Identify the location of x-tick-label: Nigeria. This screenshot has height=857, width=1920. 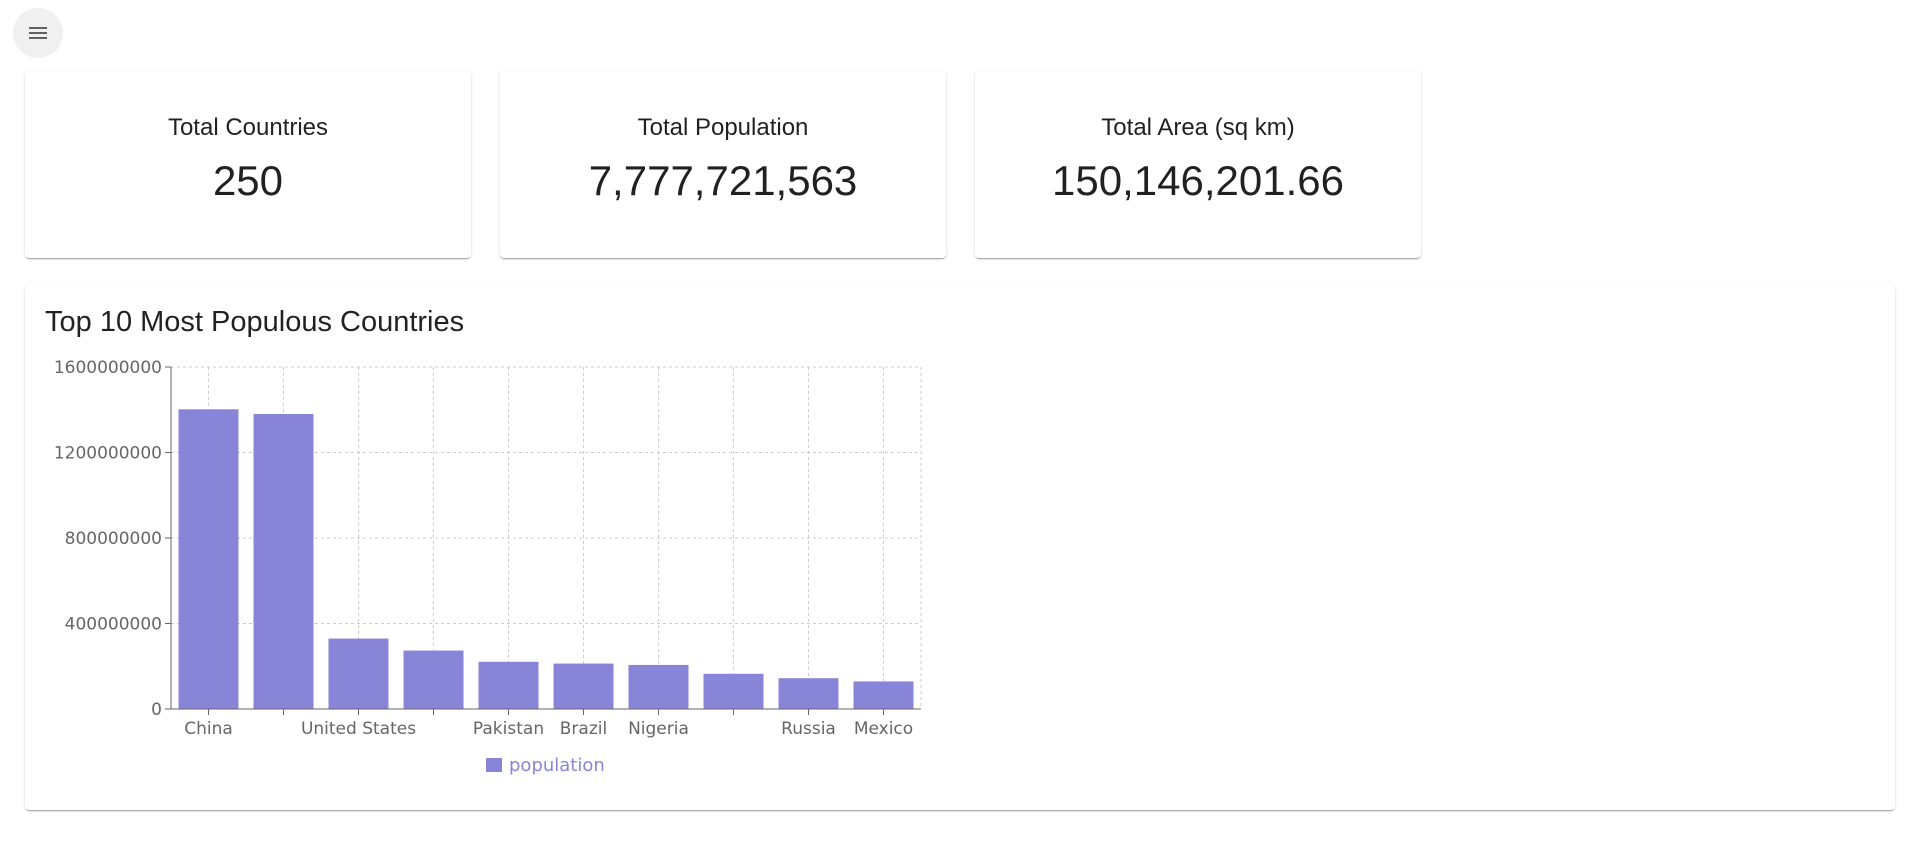
(658, 729).